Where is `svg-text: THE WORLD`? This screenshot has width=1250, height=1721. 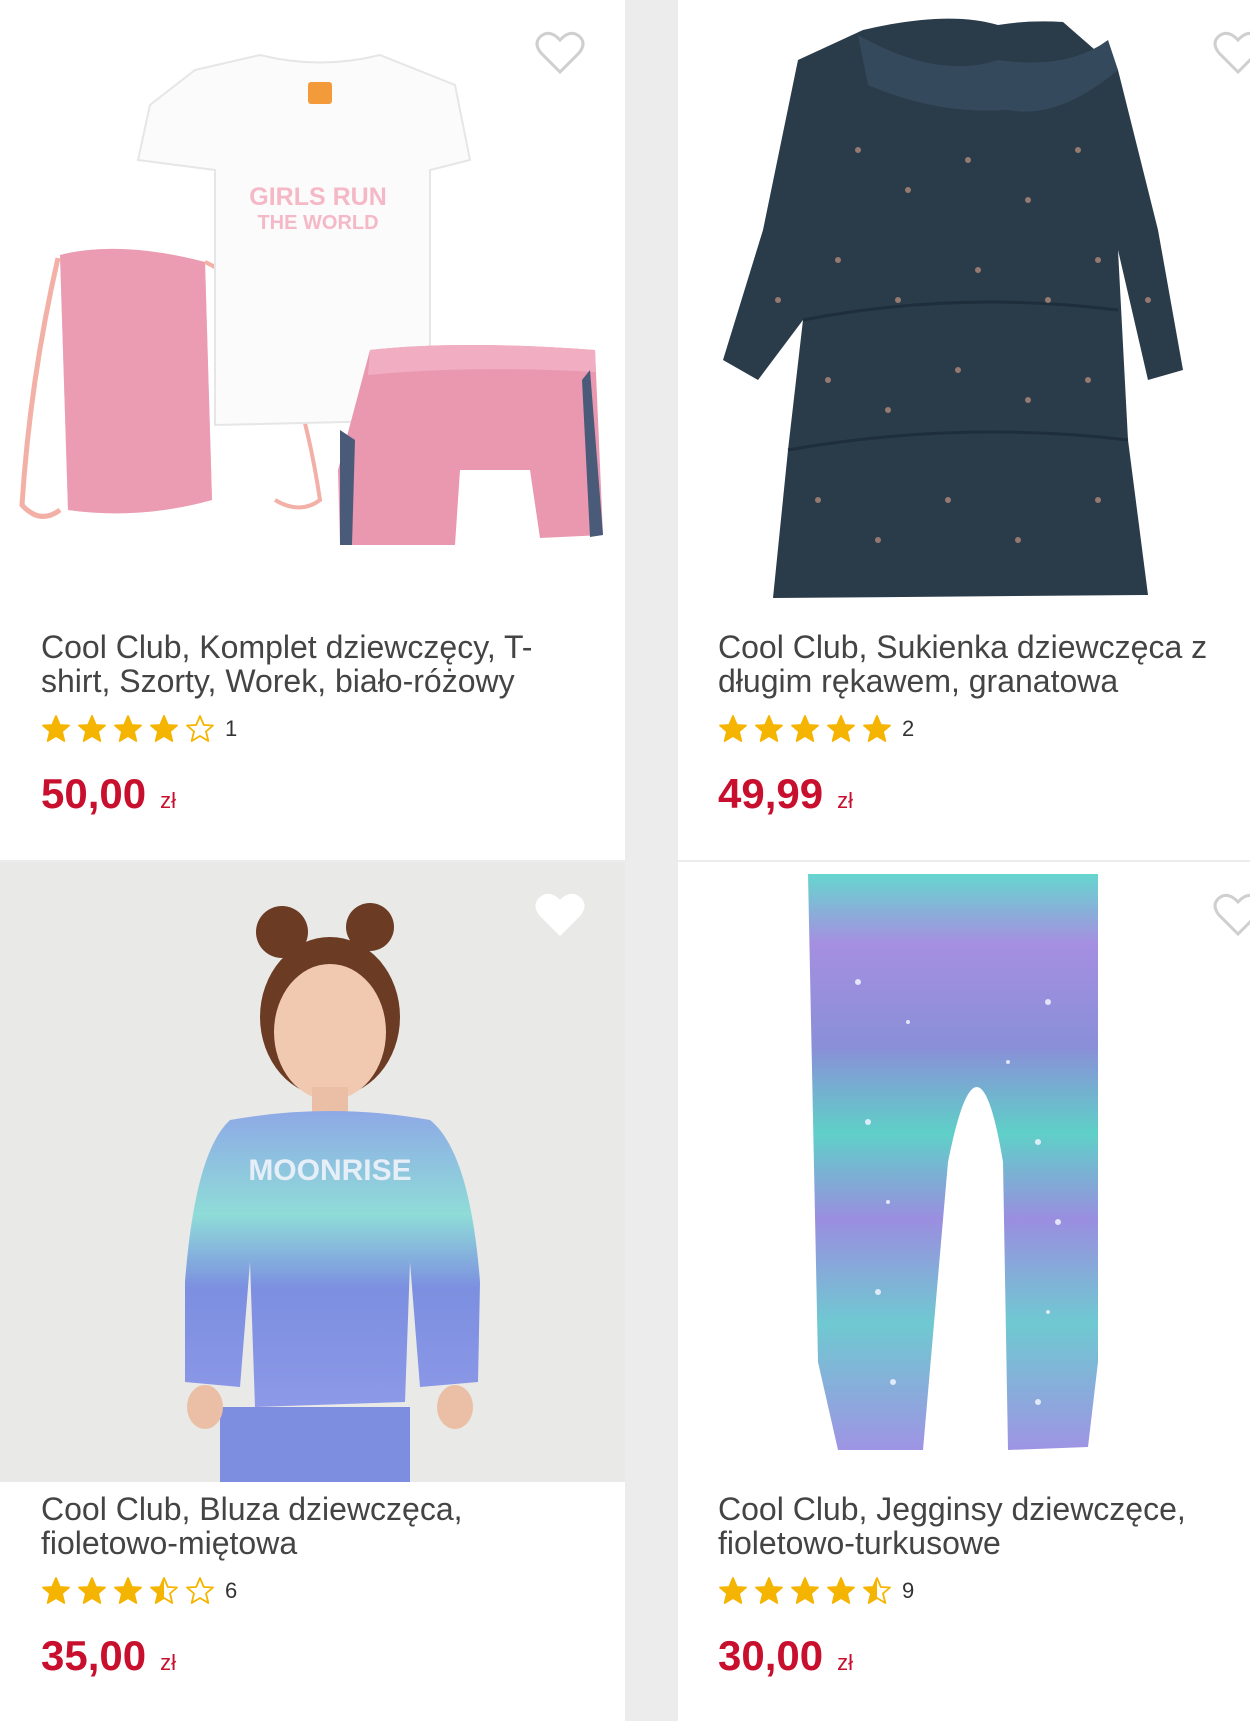 svg-text: THE WORLD is located at coordinates (317, 223).